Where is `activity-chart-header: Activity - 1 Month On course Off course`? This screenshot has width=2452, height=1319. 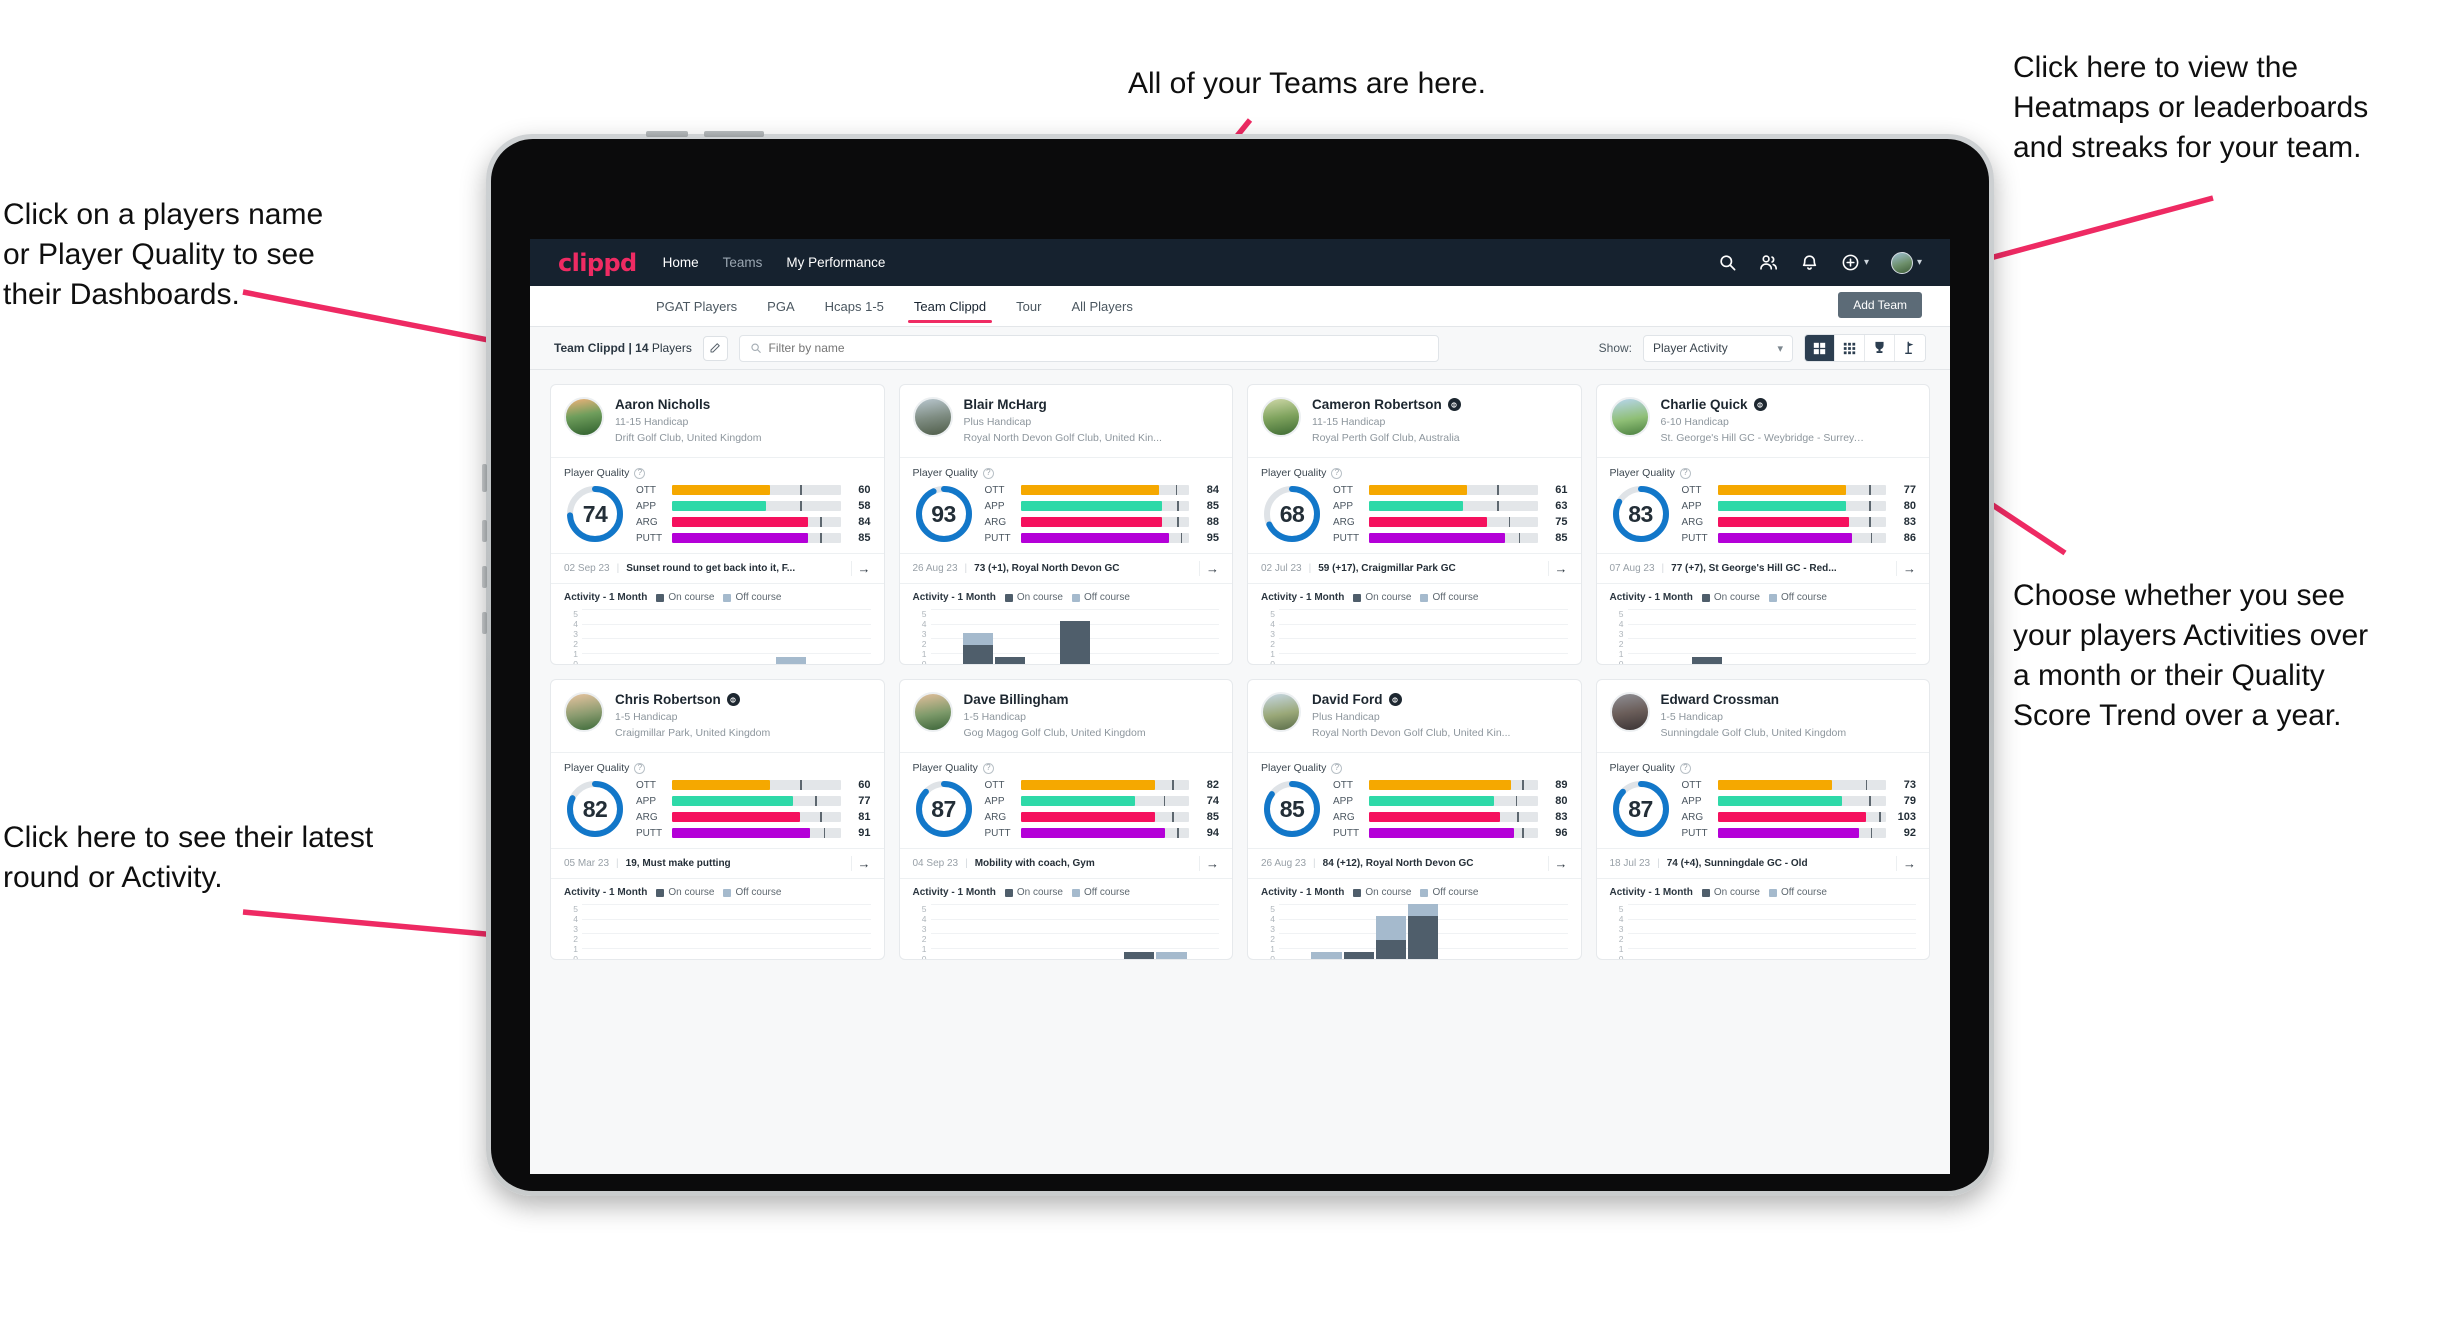
activity-chart-header: Activity - 1 Month On course Off course is located at coordinates (717, 892).